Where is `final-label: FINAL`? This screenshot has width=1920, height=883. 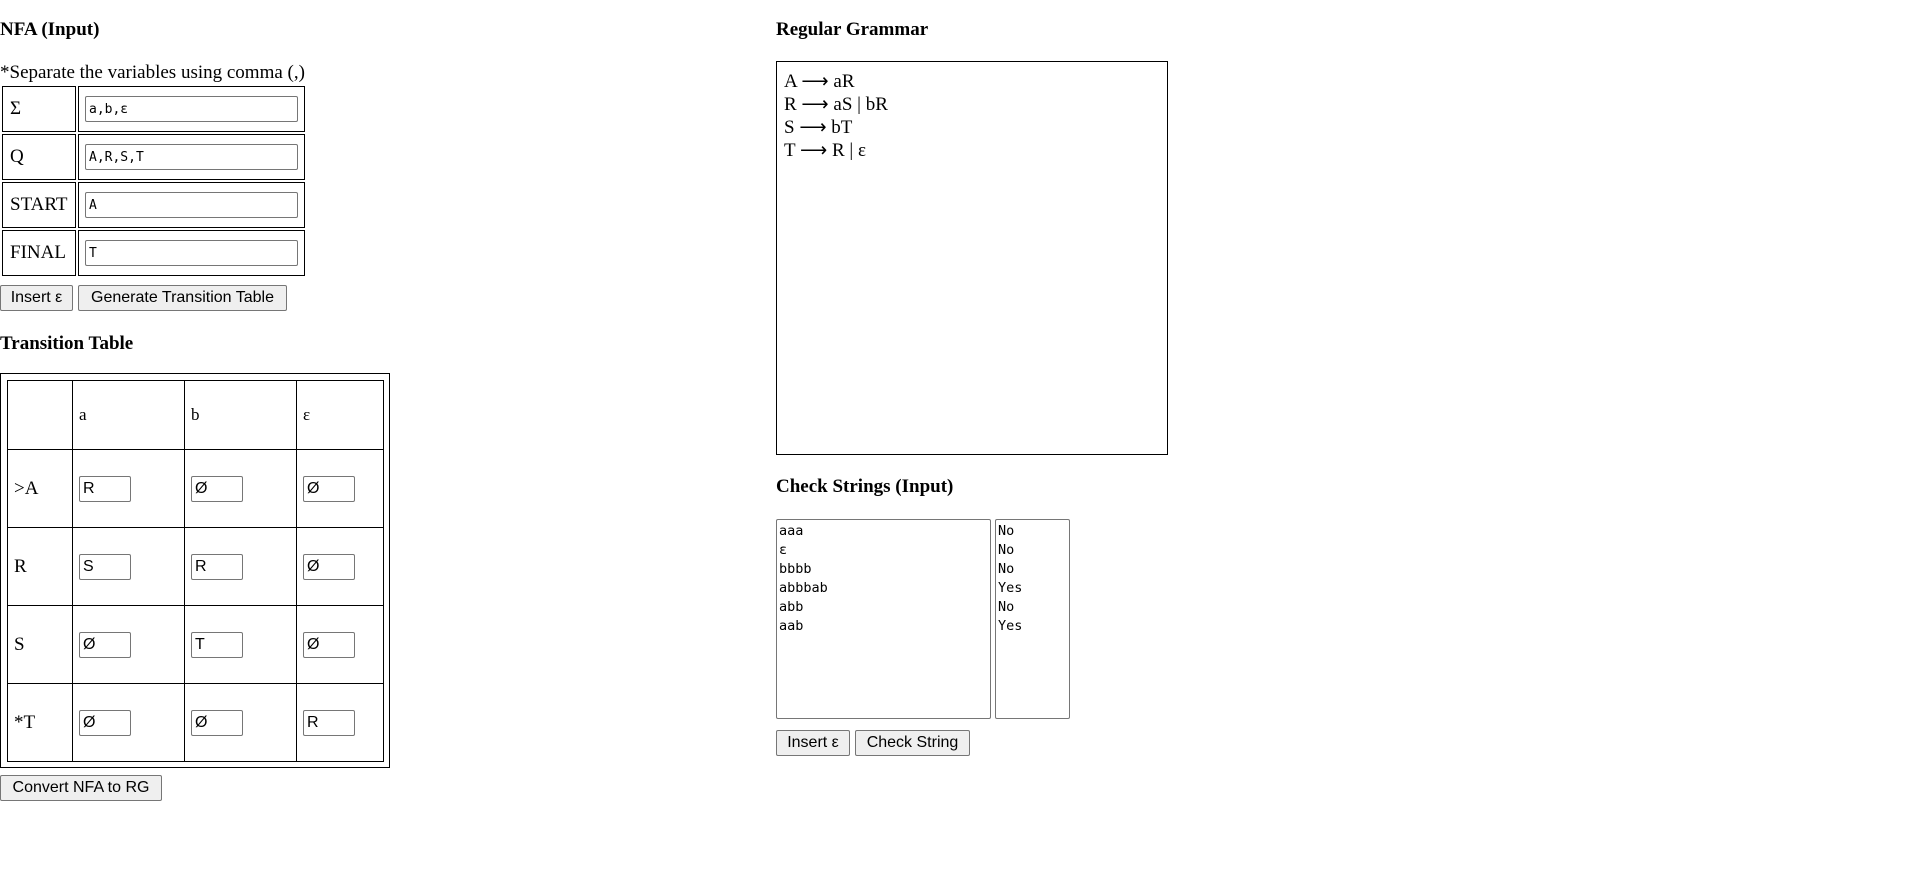 final-label: FINAL is located at coordinates (39, 253).